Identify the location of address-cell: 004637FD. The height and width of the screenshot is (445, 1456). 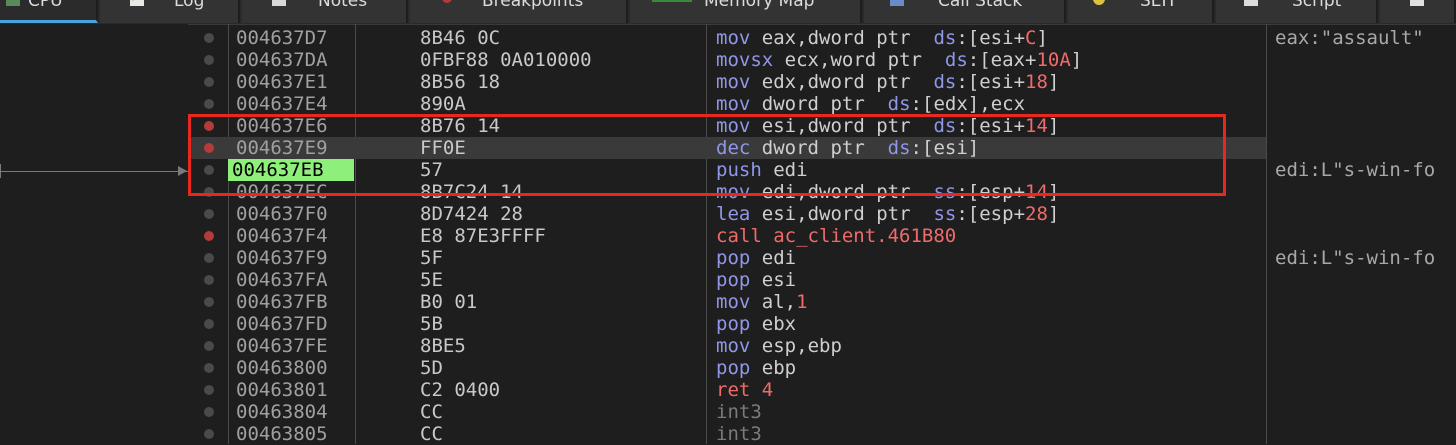
(282, 324).